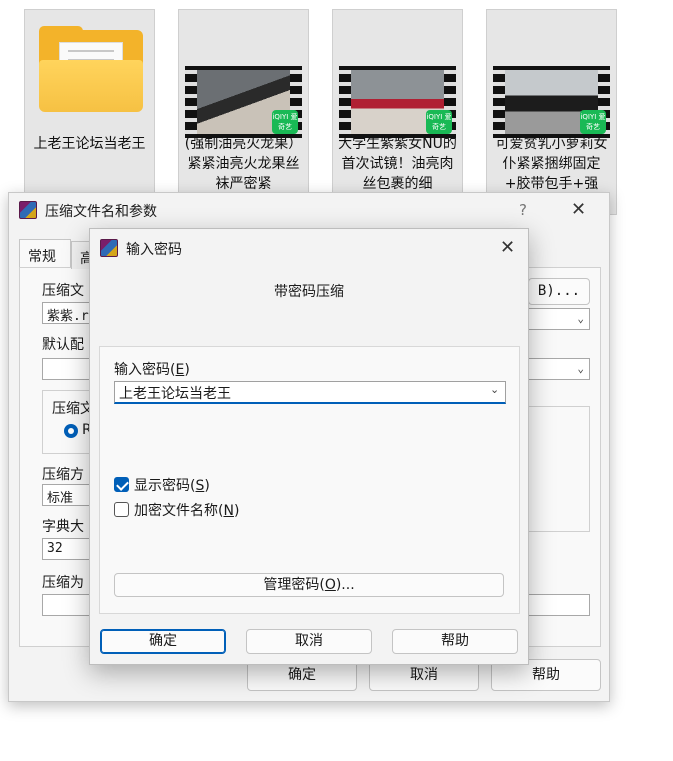 Image resolution: width=673 pixels, height=761 pixels. What do you see at coordinates (63, 291) in the screenshot?
I see `archive-name-label: 压缩文` at bounding box center [63, 291].